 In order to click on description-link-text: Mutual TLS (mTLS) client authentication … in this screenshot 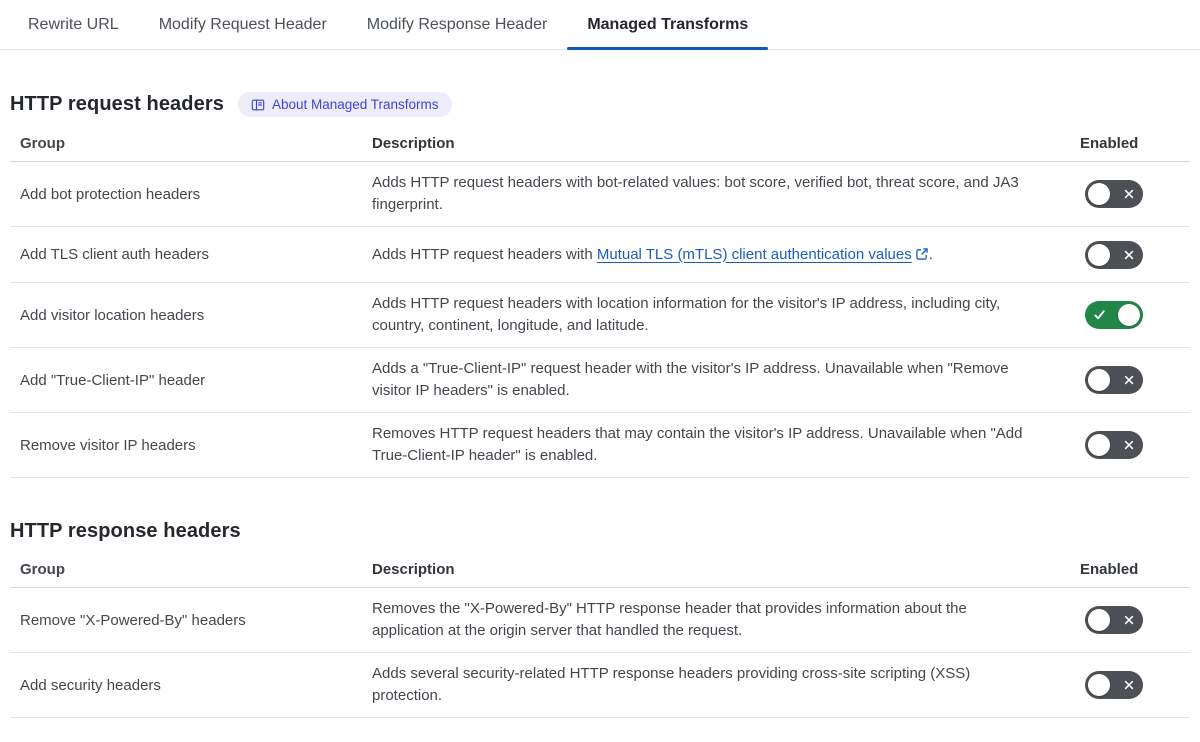, I will do `click(754, 254)`.